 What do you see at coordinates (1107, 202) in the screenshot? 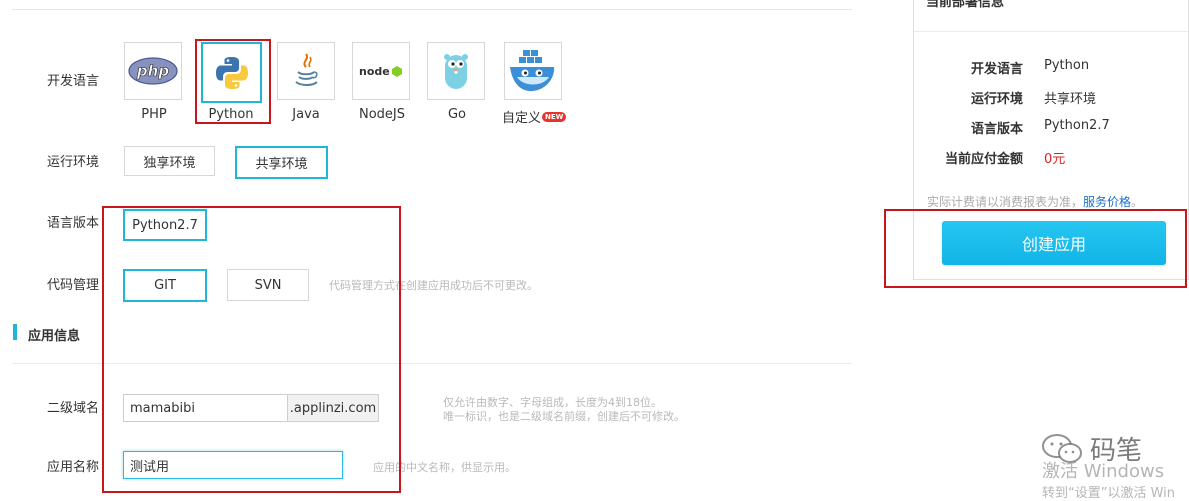
I see `service-price-link: 服务价格` at bounding box center [1107, 202].